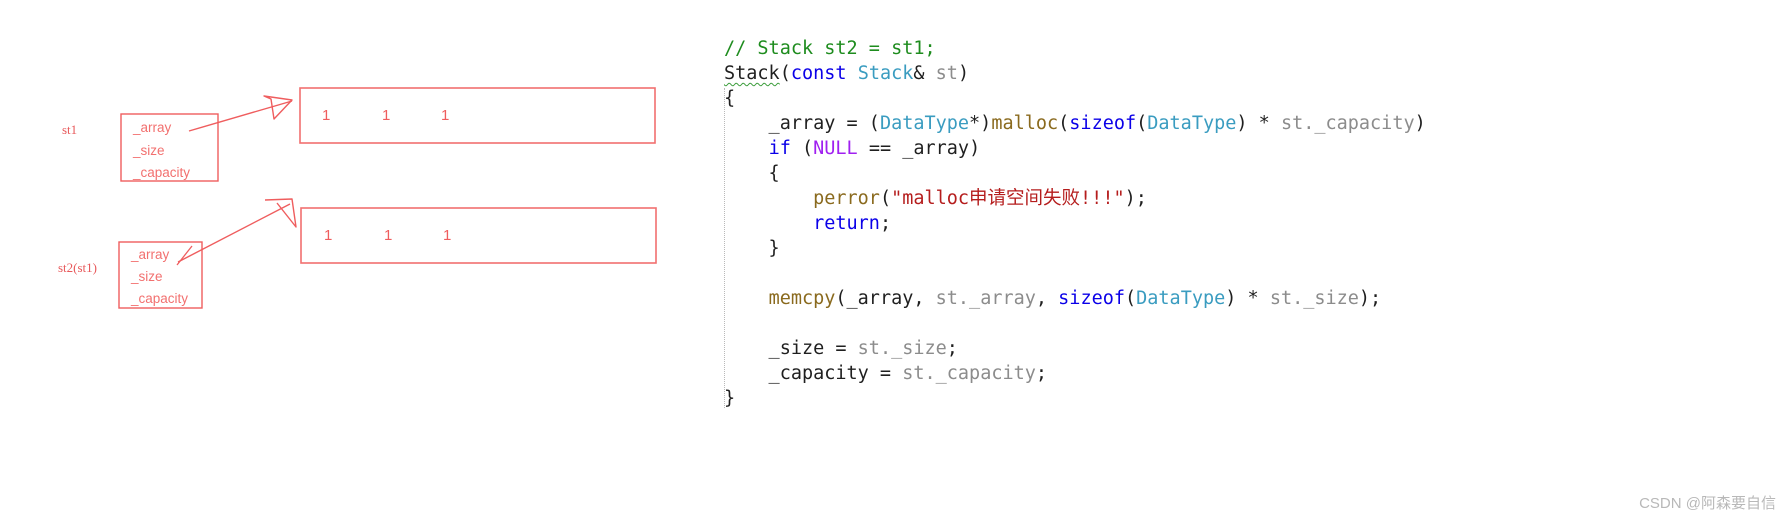  Describe the element at coordinates (1245, 248) in the screenshot. I see `code-line-9: }` at that location.